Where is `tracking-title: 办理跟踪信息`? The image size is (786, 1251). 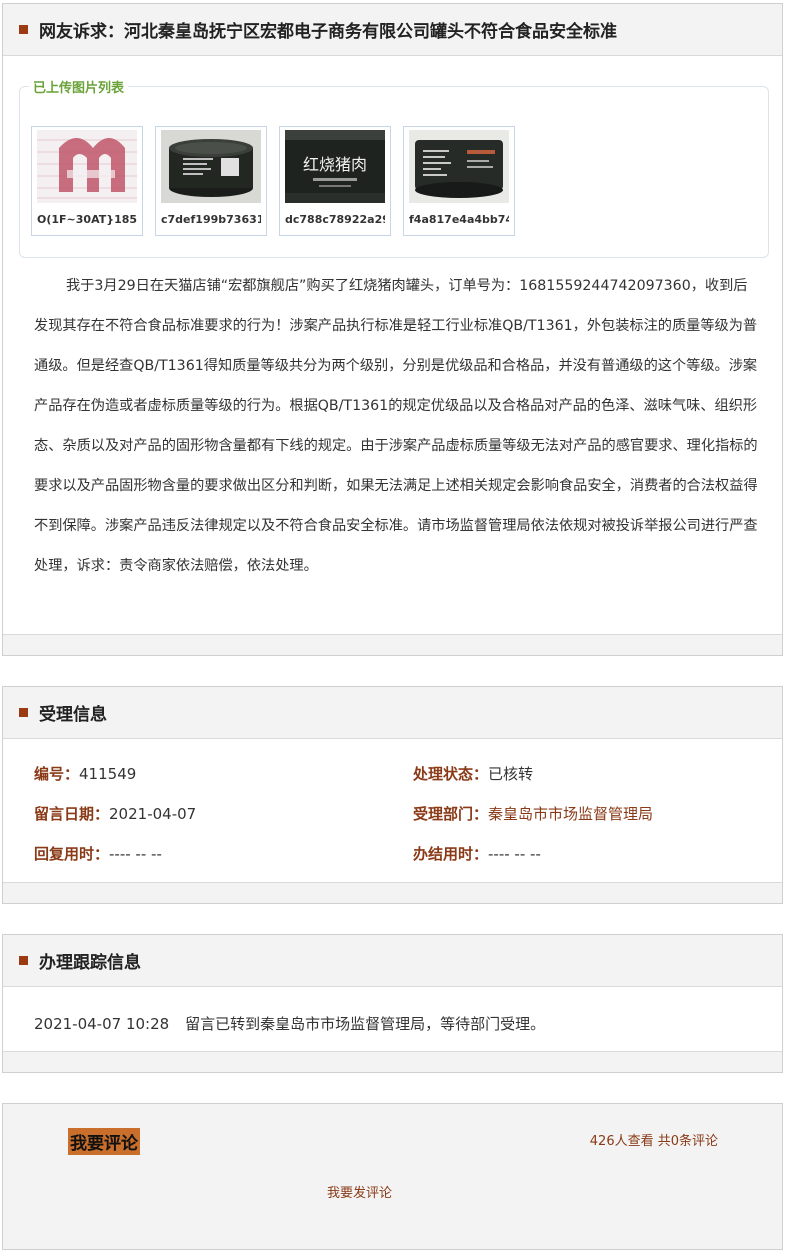
tracking-title: 办理跟踪信息 is located at coordinates (90, 963).